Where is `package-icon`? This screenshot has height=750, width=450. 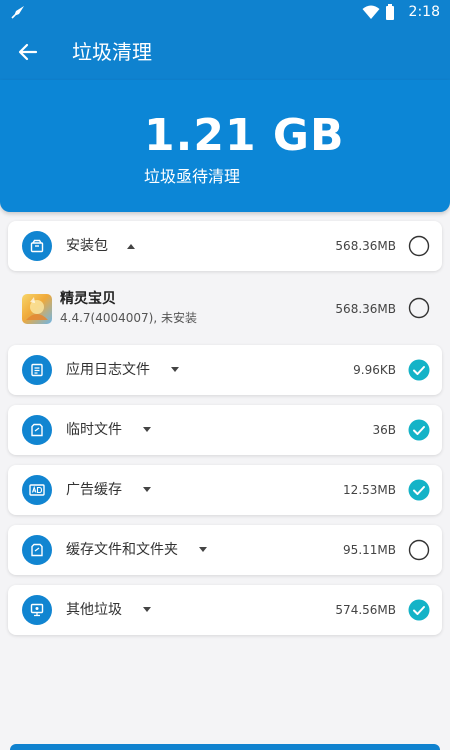 package-icon is located at coordinates (37, 246).